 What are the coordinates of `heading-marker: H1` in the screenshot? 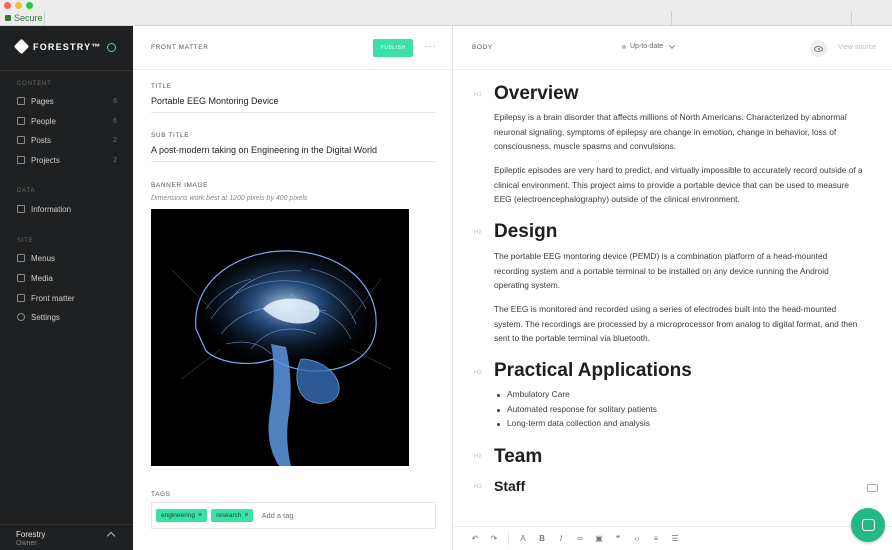 It's located at (478, 95).